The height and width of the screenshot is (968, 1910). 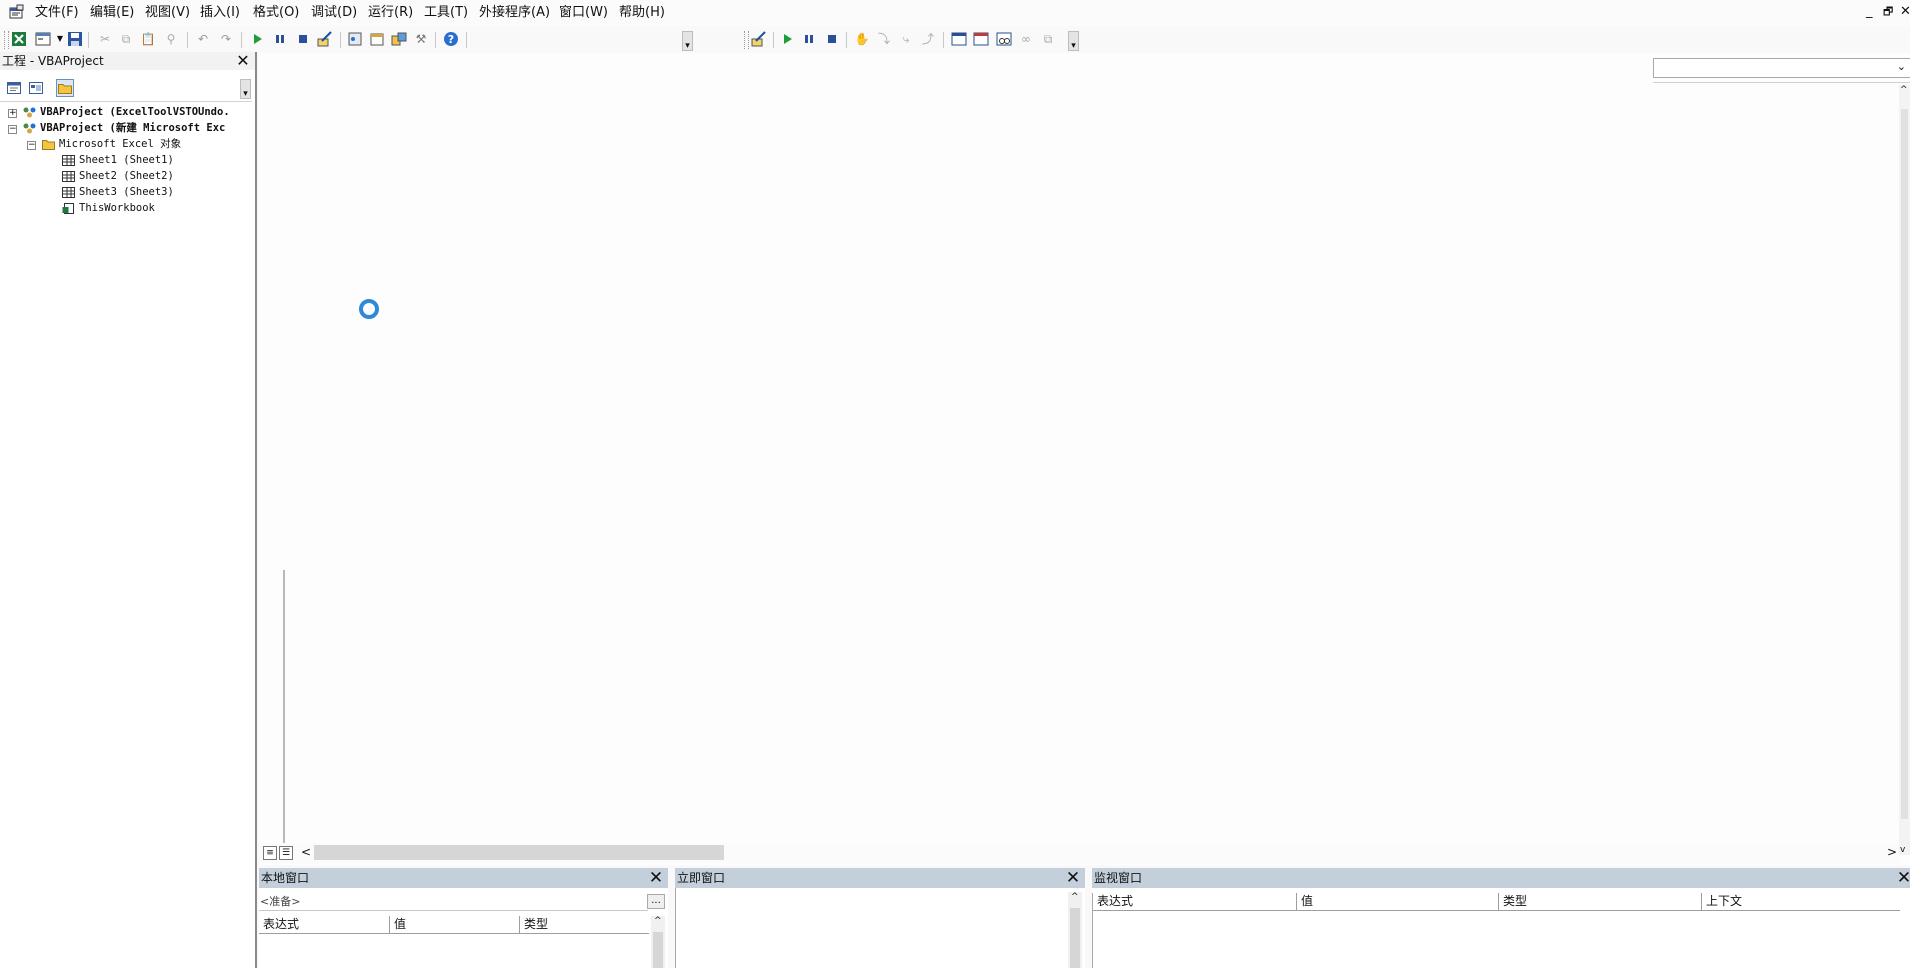 I want to click on debug-stop-icon, so click(x=832, y=39).